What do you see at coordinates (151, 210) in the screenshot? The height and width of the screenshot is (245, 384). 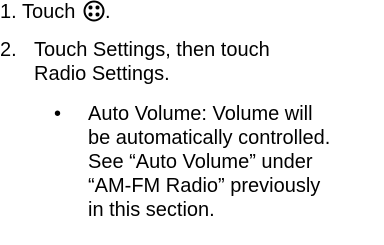 I see `bullet-line-5: in this section.` at bounding box center [151, 210].